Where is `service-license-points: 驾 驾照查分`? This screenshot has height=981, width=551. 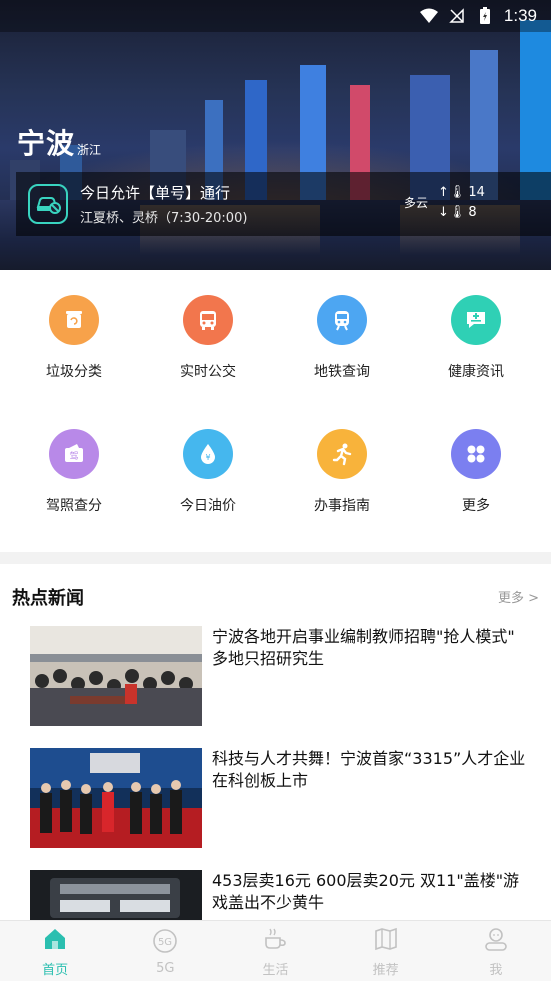 service-license-points: 驾 驾照查分 is located at coordinates (74, 479).